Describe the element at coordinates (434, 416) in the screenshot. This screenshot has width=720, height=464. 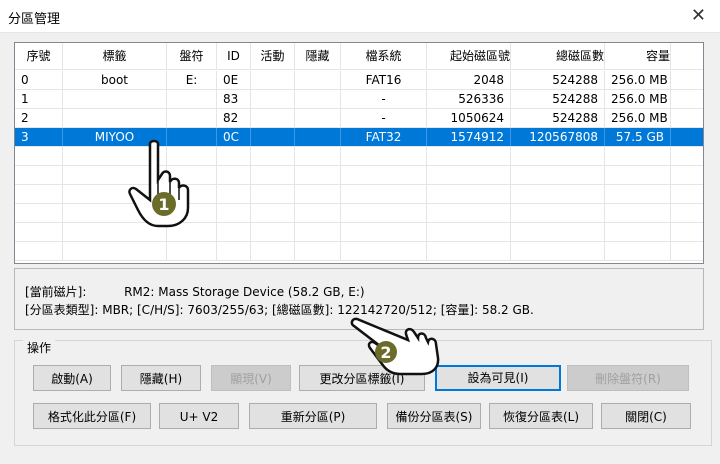
I see `action-button-row2-3: 備份分區表(S)` at that location.